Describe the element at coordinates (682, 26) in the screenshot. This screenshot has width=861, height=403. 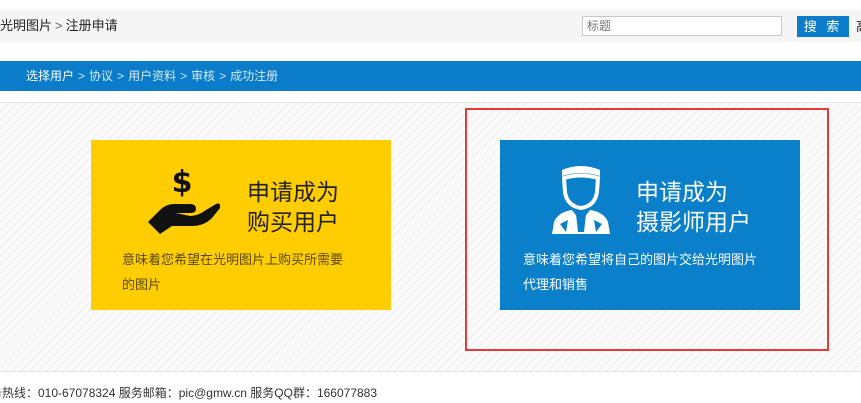
I see `search-input` at that location.